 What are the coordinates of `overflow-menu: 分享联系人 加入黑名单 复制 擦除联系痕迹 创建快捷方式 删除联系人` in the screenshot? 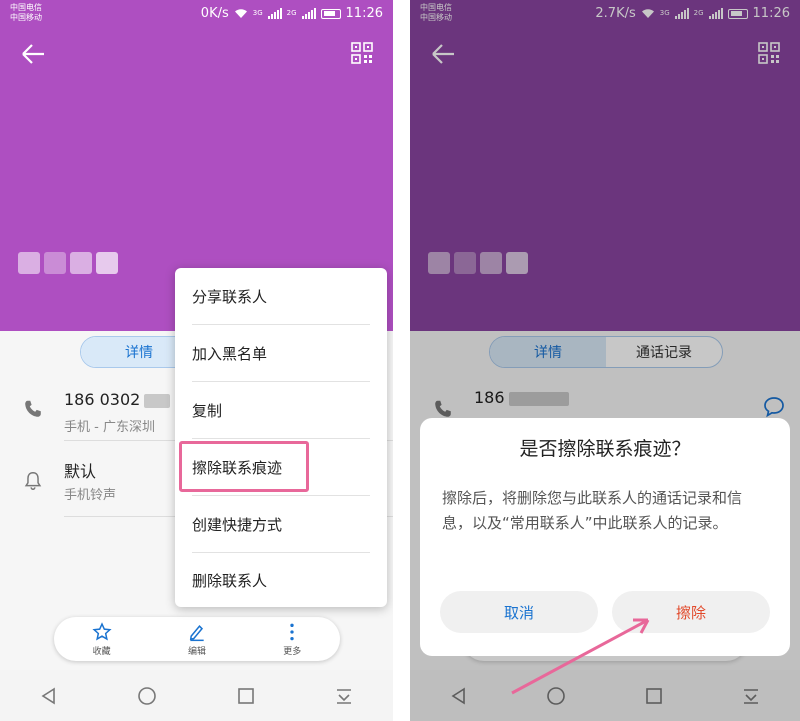 It's located at (281, 437).